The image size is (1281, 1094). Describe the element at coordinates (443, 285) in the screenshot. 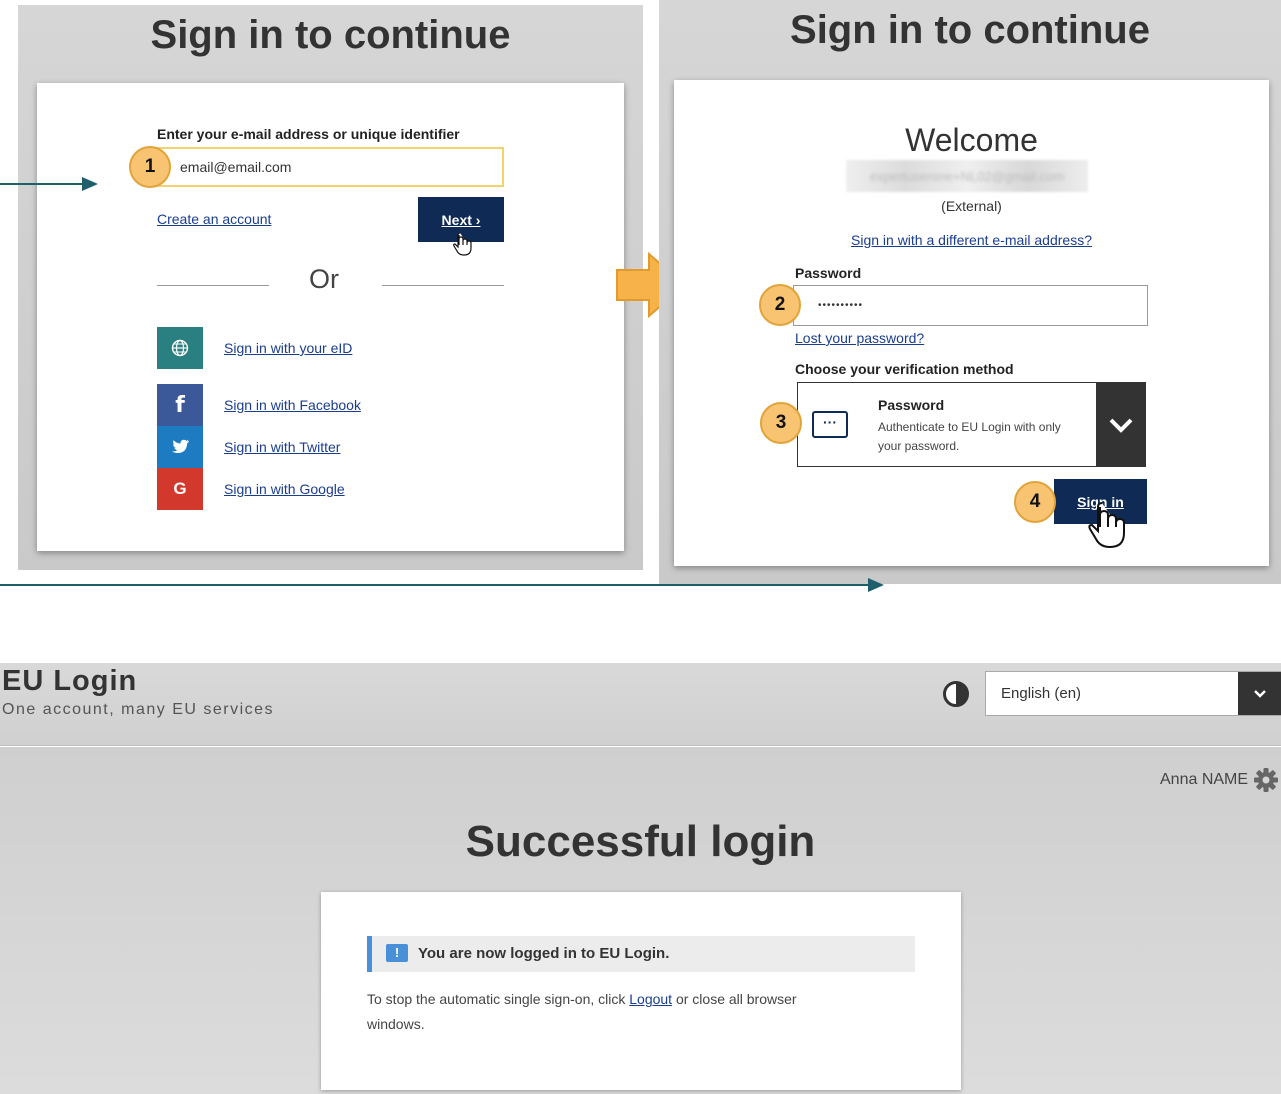

I see `or-divider-right` at that location.